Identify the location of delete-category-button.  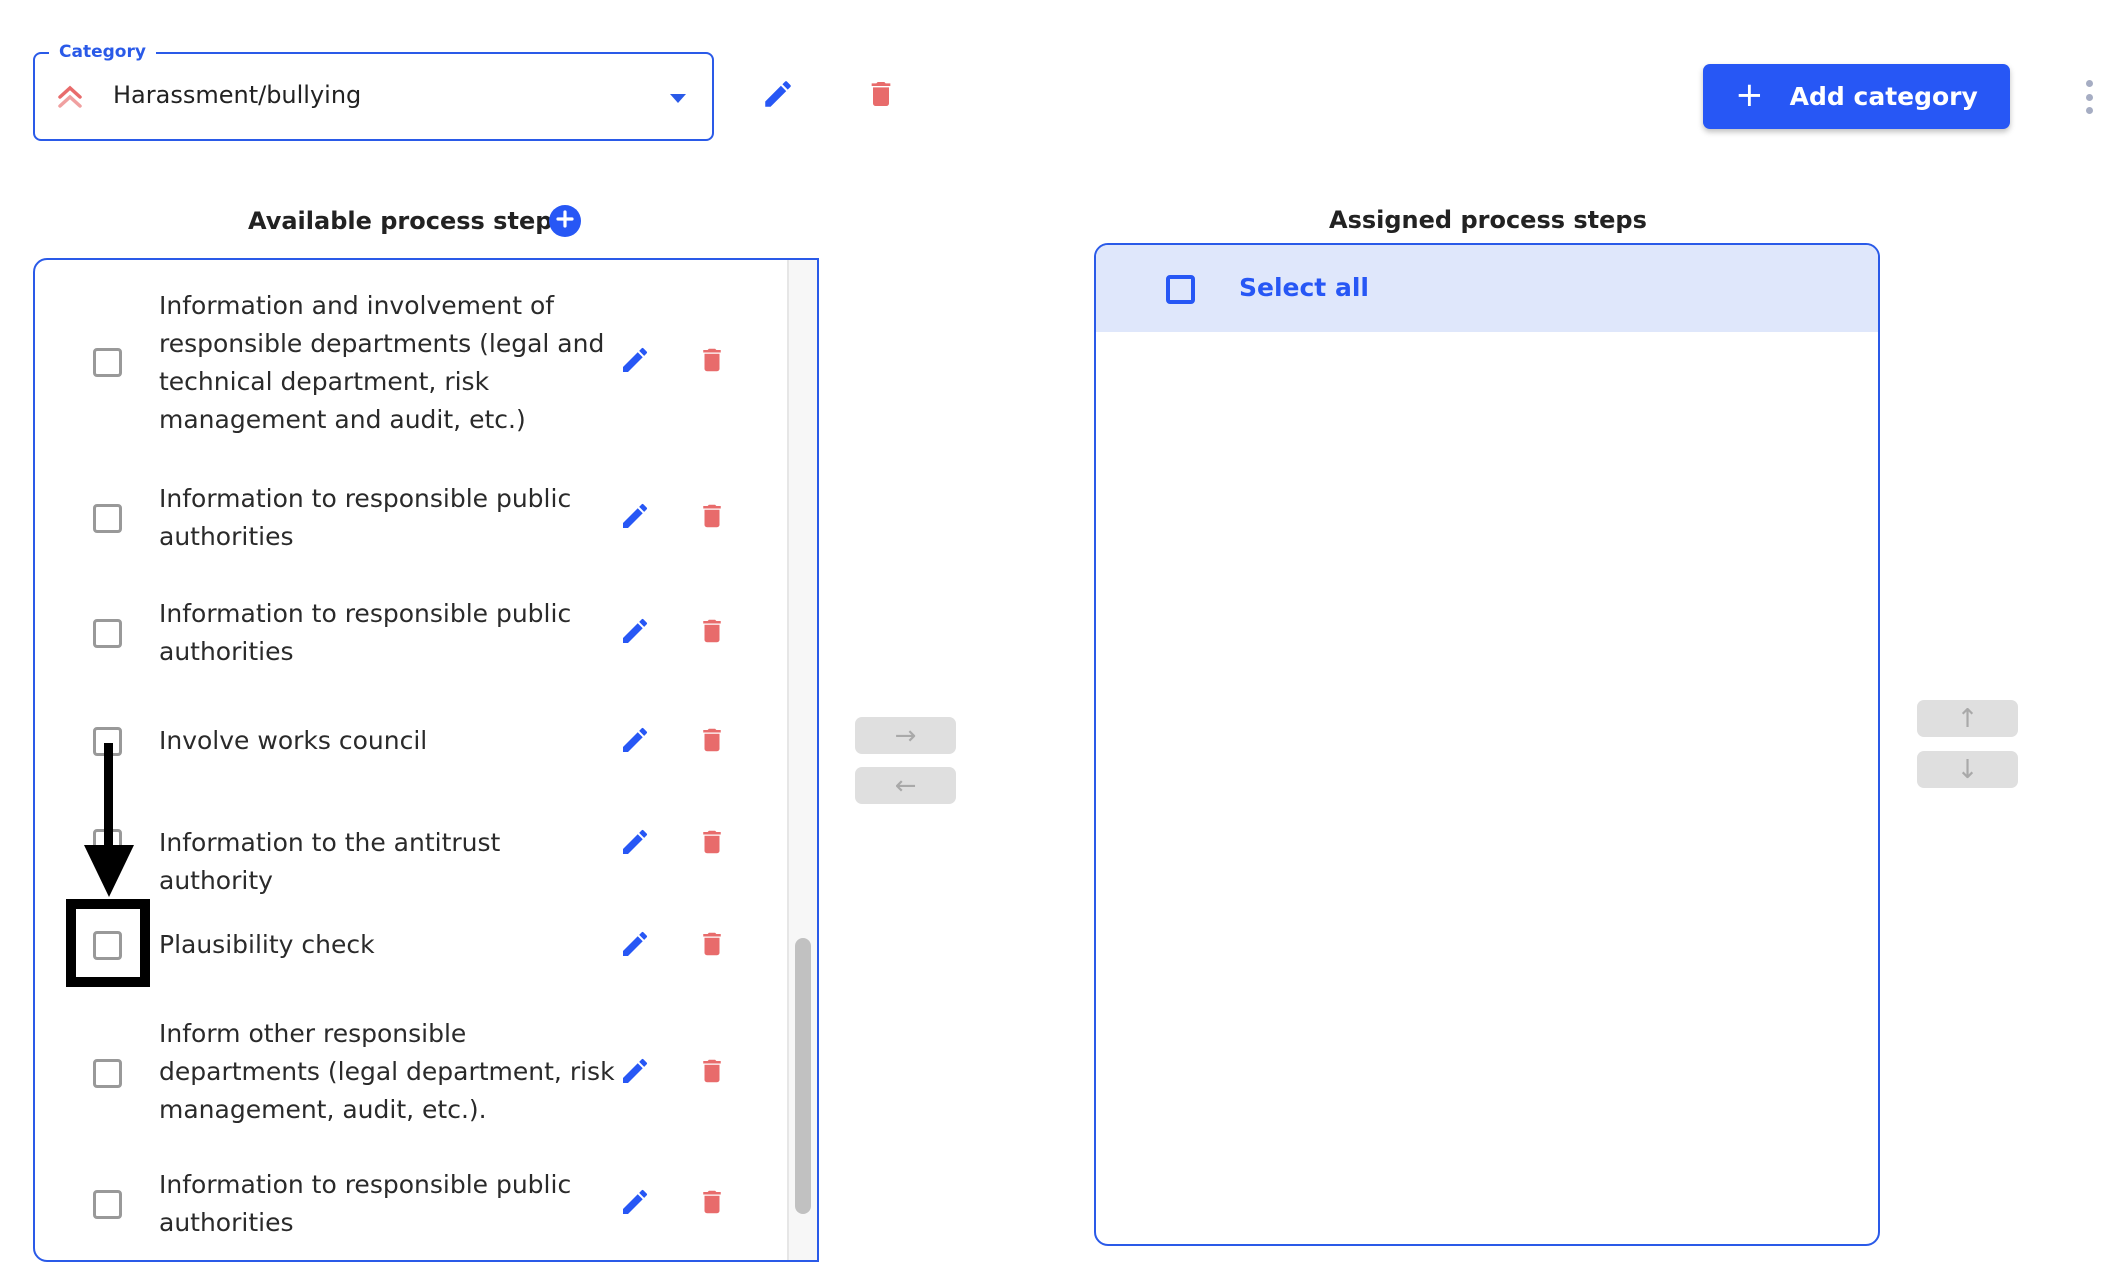
(881, 96).